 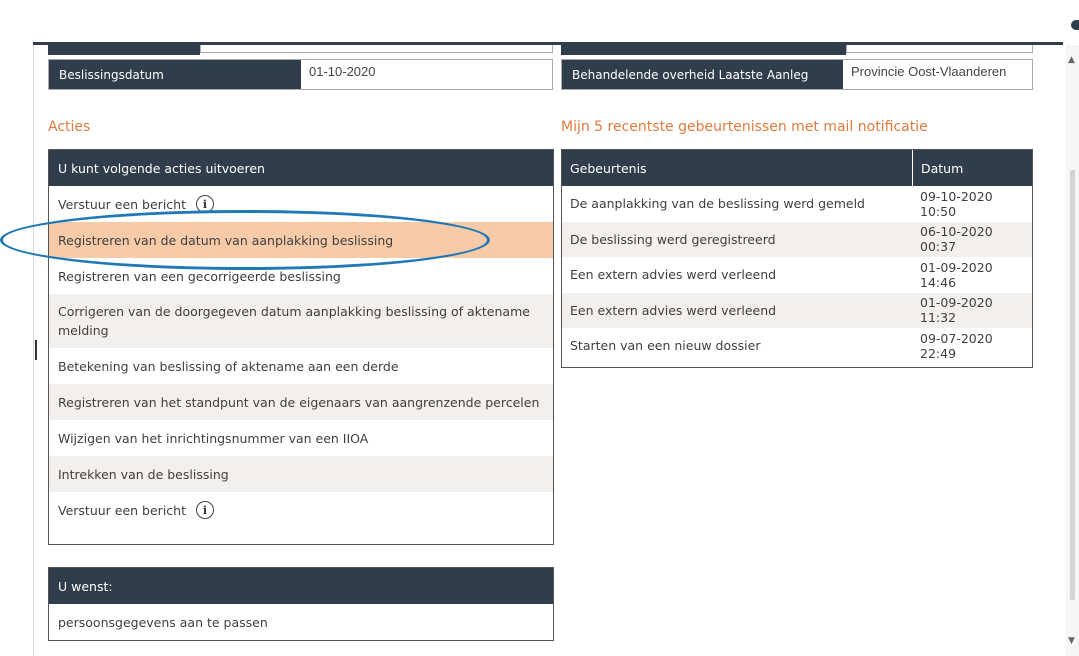 What do you see at coordinates (342, 71) in the screenshot?
I see `beslissingsdatum-value: 01-10-2020` at bounding box center [342, 71].